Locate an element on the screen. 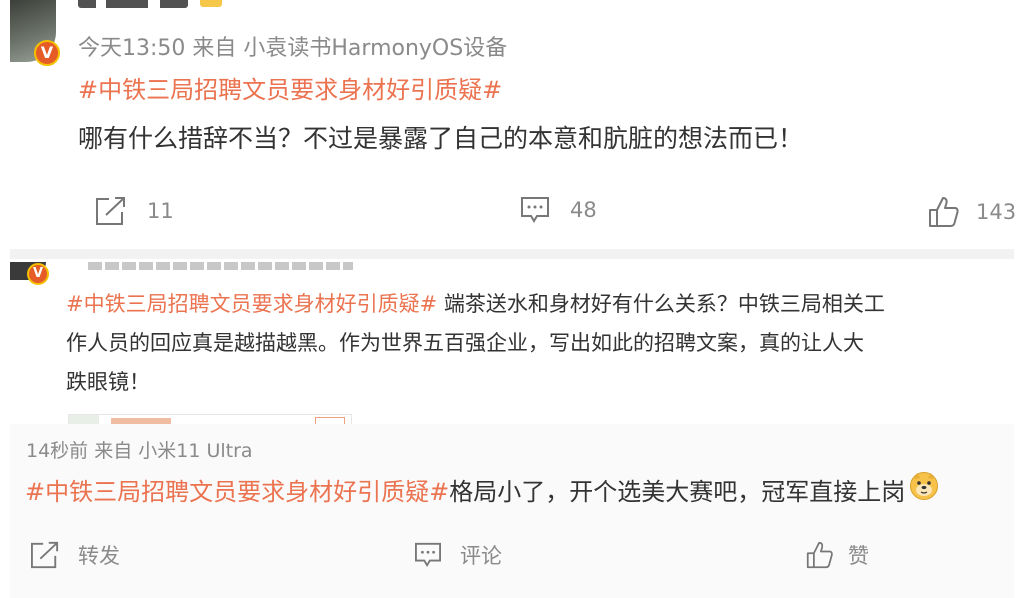  post-text-line-3: 跌眼镜！ is located at coordinates (108, 382).